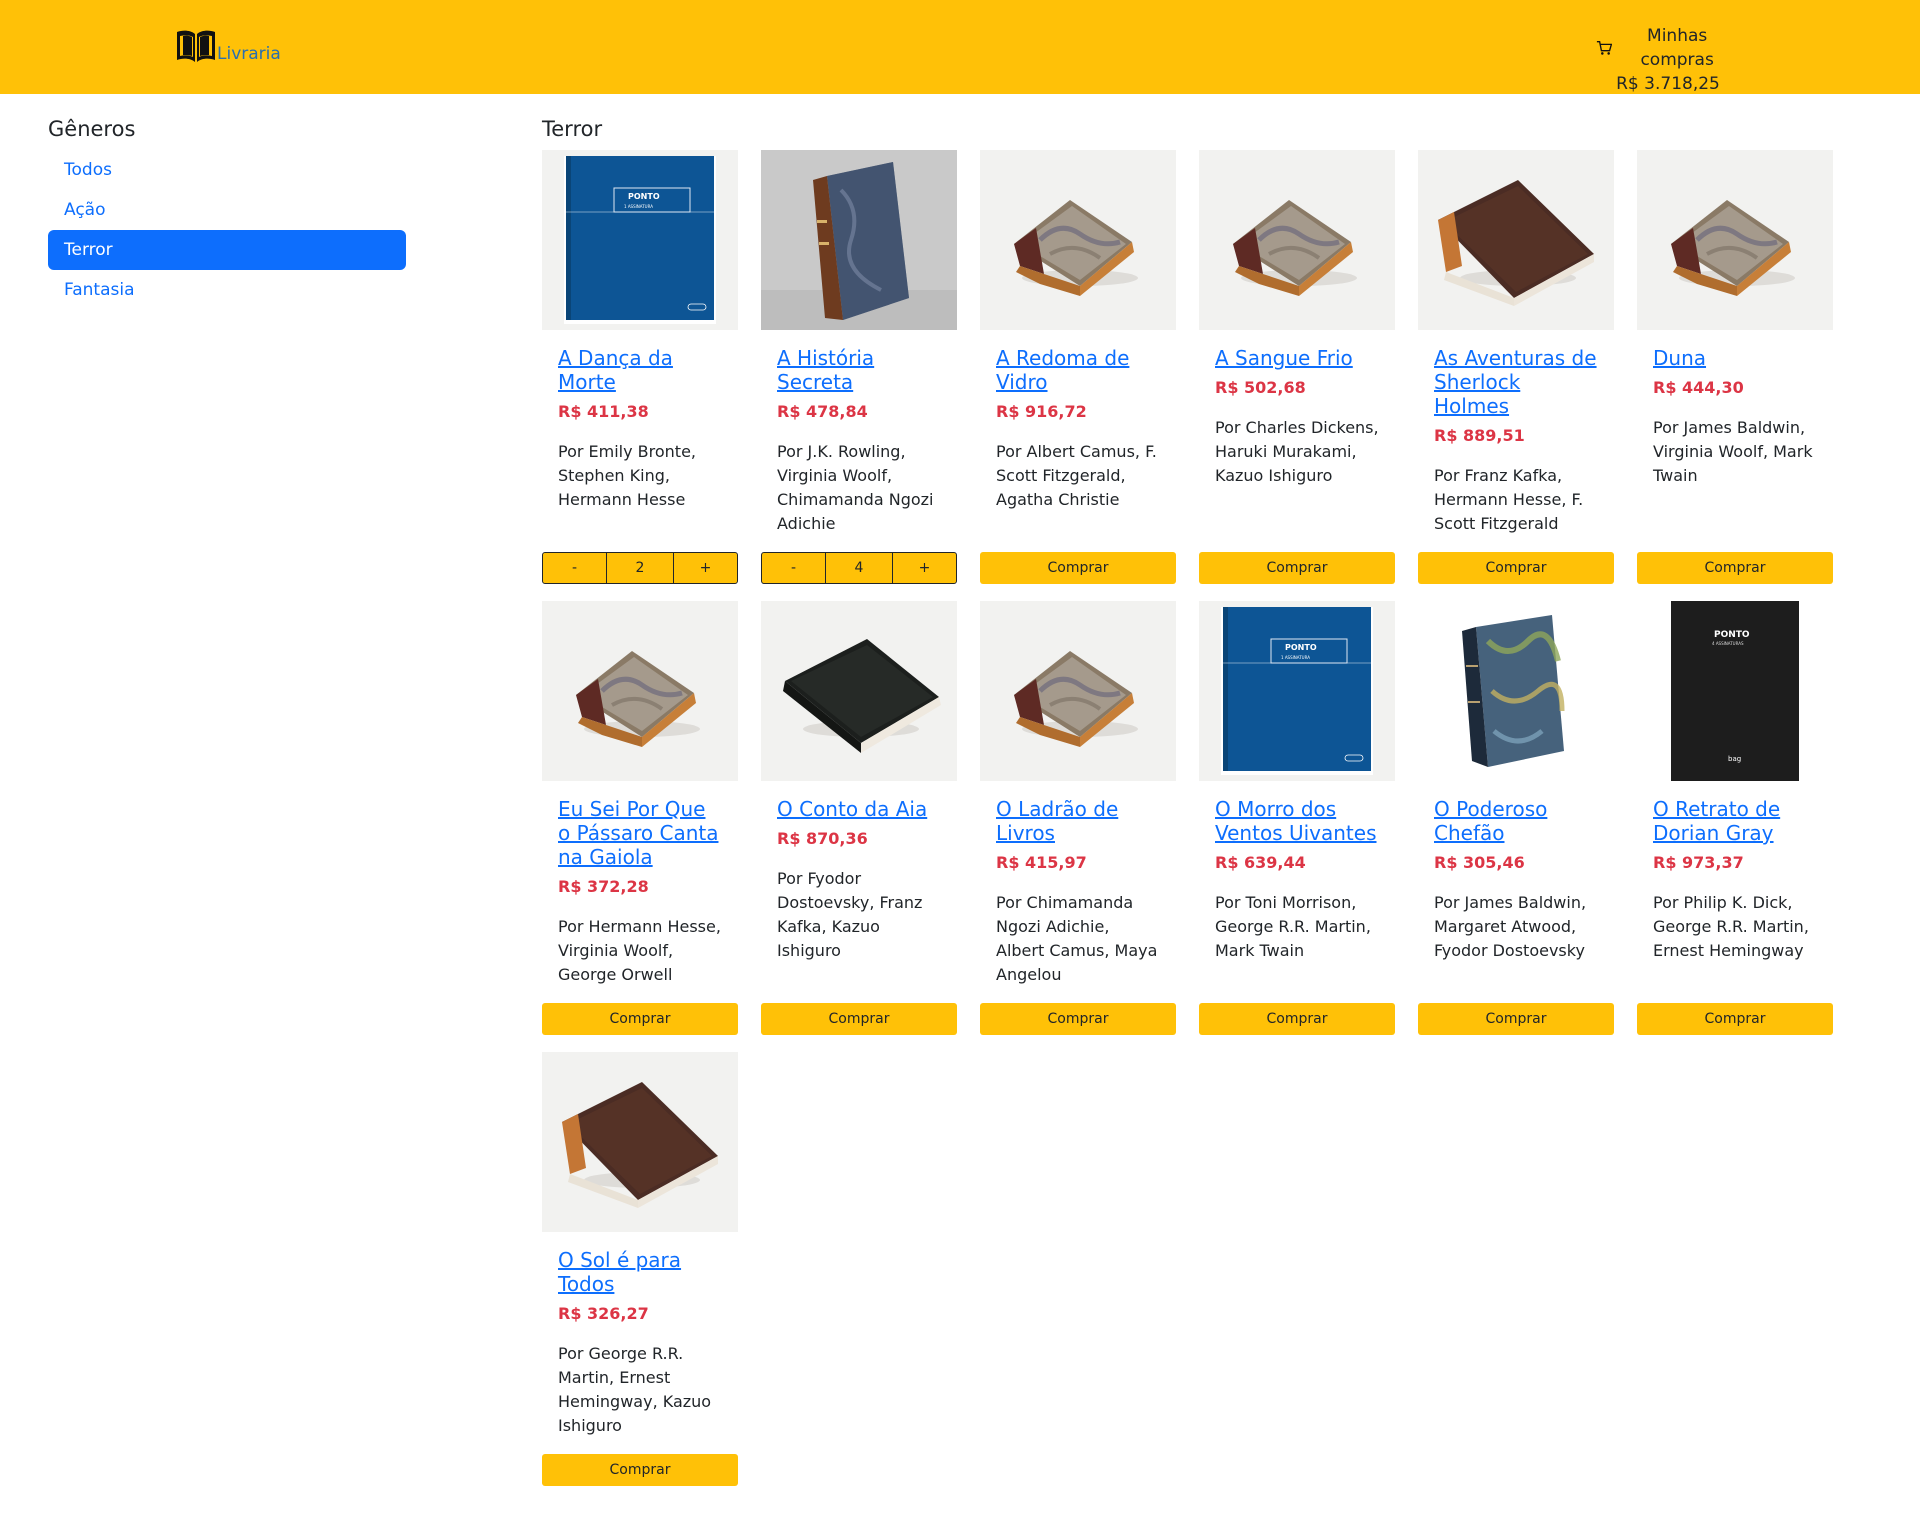 The width and height of the screenshot is (1920, 1518). Describe the element at coordinates (1479, 435) in the screenshot. I see `book-price: R$ 889,51` at that location.